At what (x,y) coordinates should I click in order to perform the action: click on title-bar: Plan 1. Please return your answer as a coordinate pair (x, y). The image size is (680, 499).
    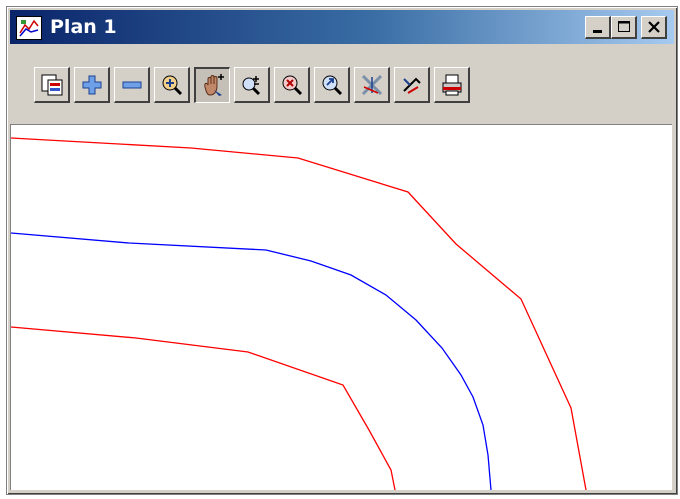
    Looking at the image, I should click on (342, 27).